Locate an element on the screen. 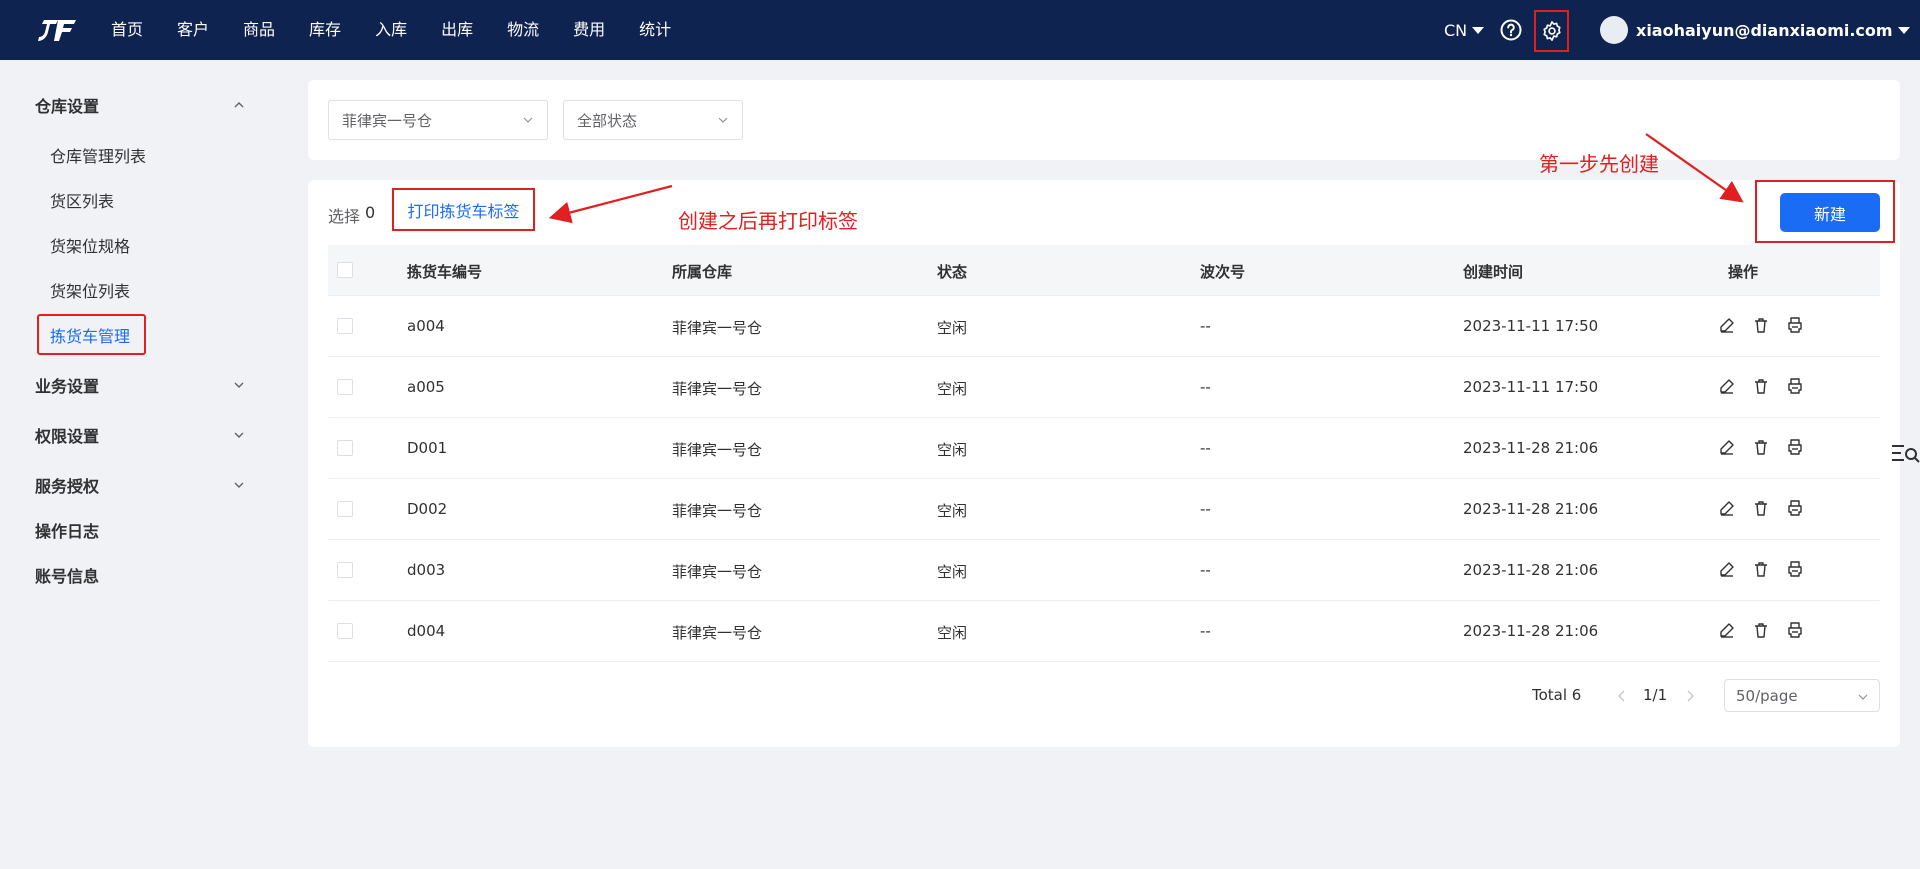  selected-label: 选择 is located at coordinates (344, 216).